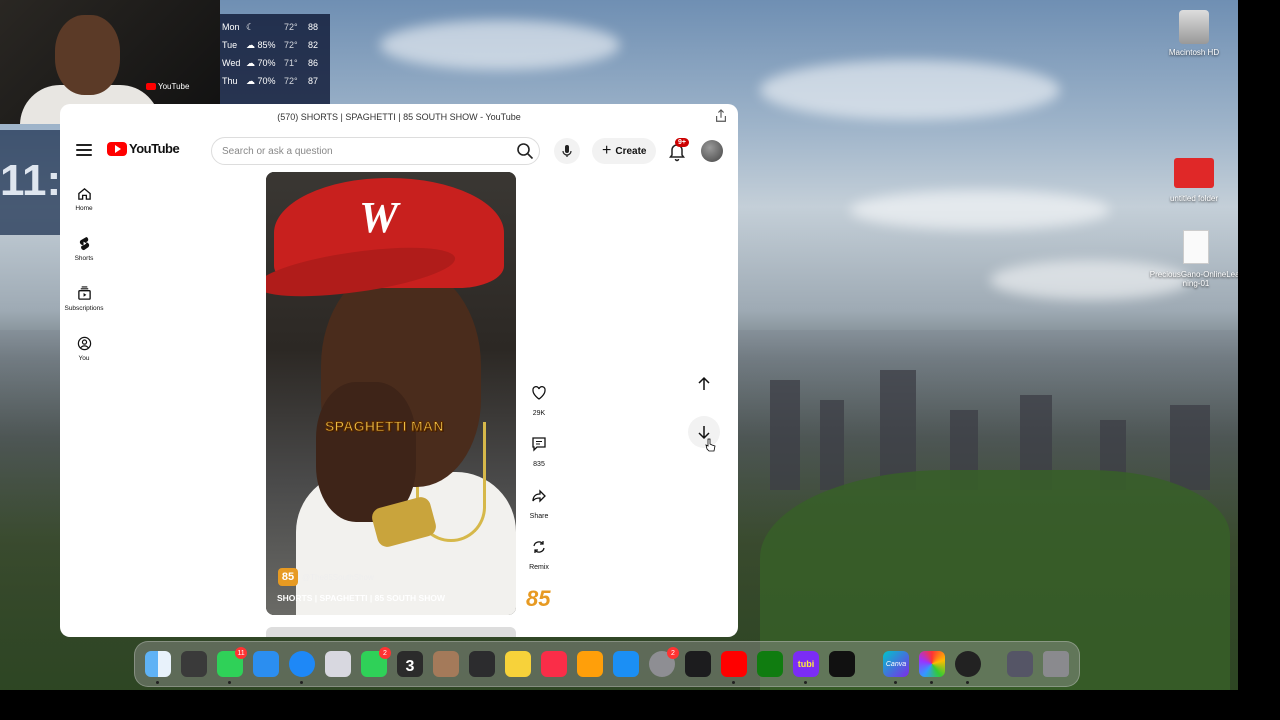 The width and height of the screenshot is (1280, 720). Describe the element at coordinates (704, 384) in the screenshot. I see `previous-short-button` at that location.